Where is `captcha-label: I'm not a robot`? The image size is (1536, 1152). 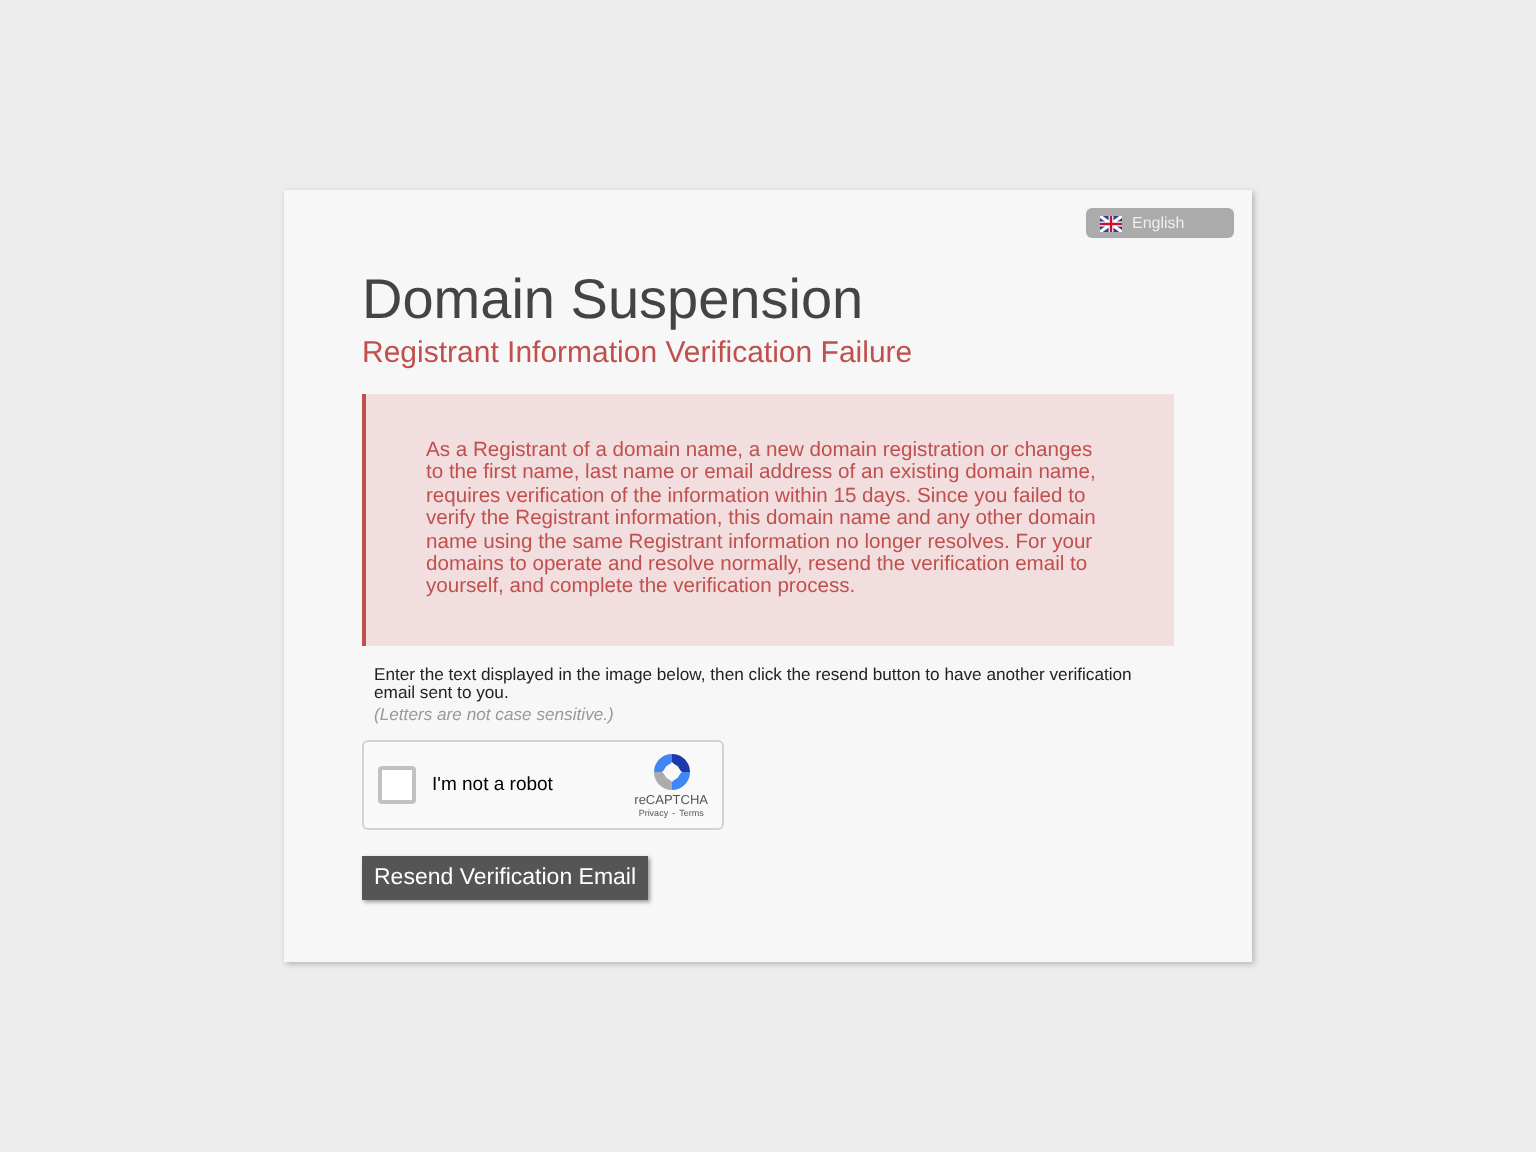
captcha-label: I'm not a robot is located at coordinates (493, 784).